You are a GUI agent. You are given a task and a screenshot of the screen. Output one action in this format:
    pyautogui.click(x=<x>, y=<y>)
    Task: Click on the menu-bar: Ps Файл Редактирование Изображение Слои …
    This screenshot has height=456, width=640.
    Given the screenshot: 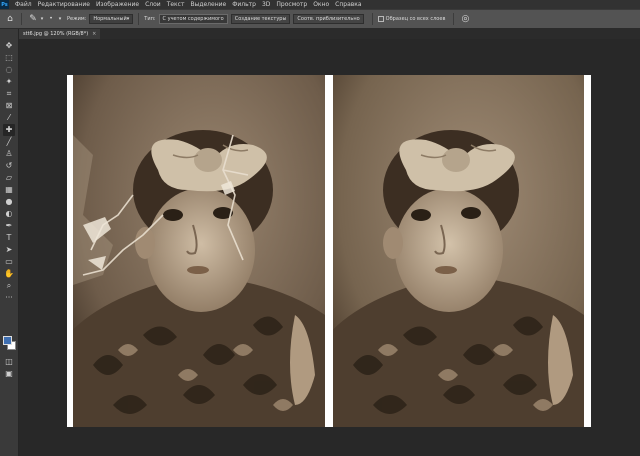 What is the action you would take?
    pyautogui.click(x=320, y=4)
    